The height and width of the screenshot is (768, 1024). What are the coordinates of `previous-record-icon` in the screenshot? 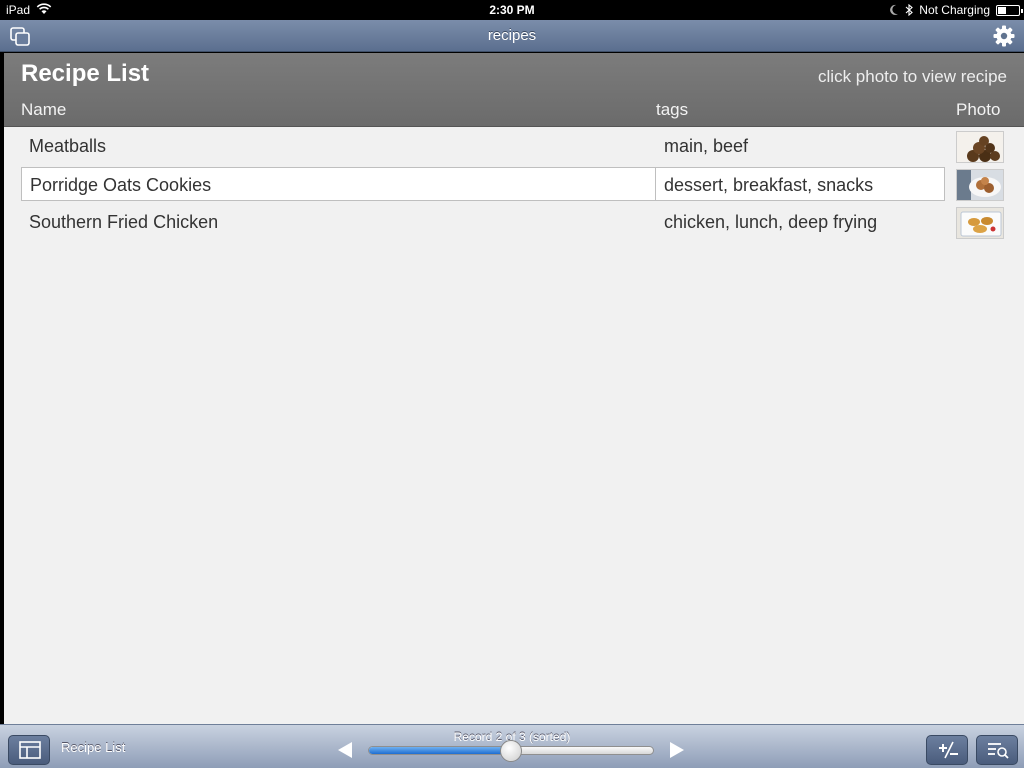 It's located at (345, 750).